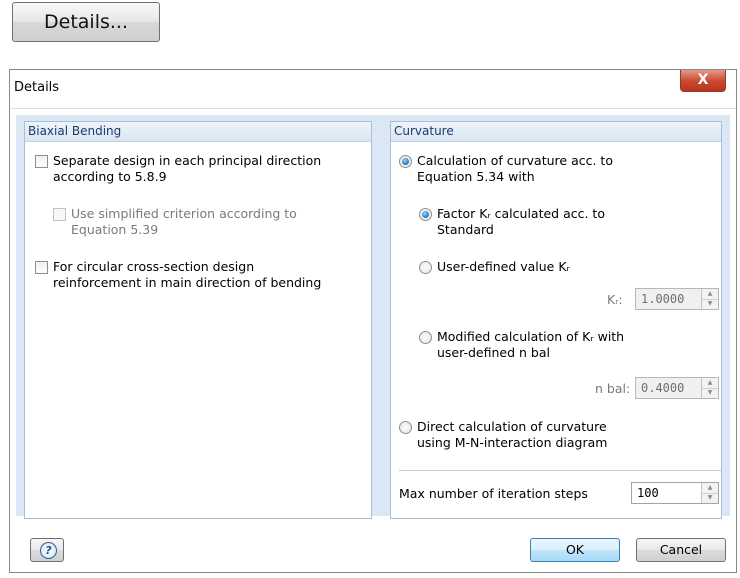  I want to click on modified-calc-label-line2: user-defined n bal, so click(493, 352).